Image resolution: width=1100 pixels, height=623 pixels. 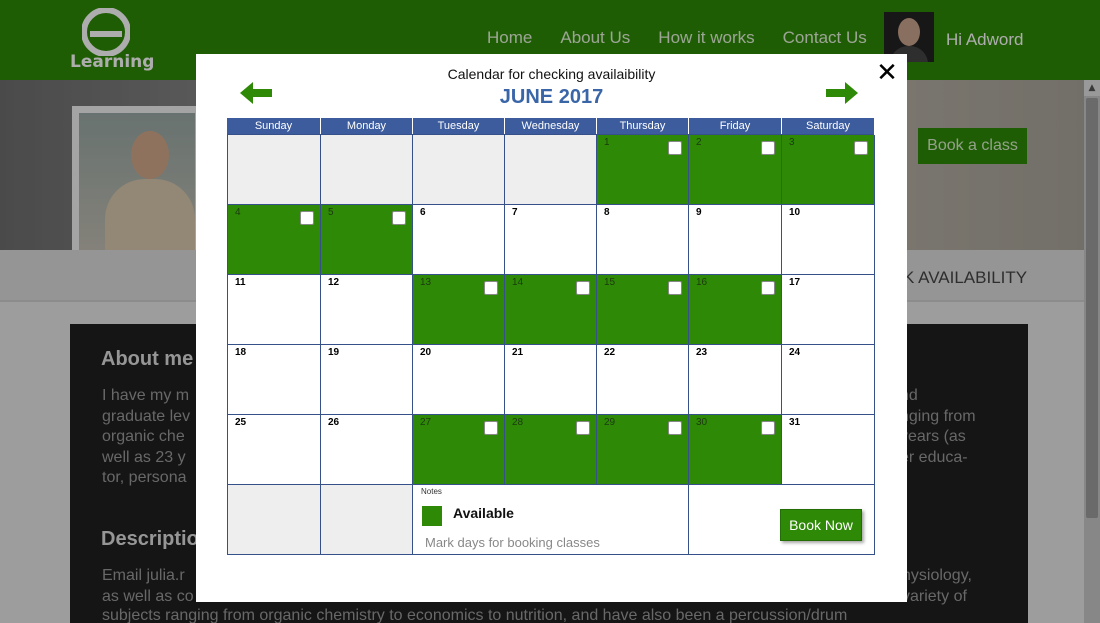 What do you see at coordinates (643, 380) in the screenshot?
I see `calendar-day-cell: 22` at bounding box center [643, 380].